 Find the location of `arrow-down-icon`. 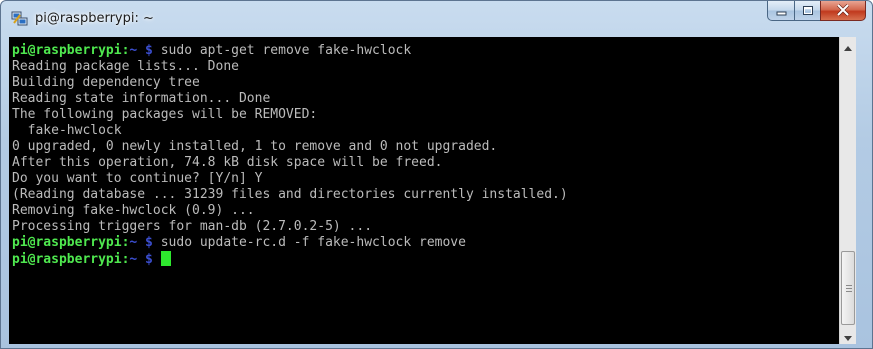

arrow-down-icon is located at coordinates (848, 335).